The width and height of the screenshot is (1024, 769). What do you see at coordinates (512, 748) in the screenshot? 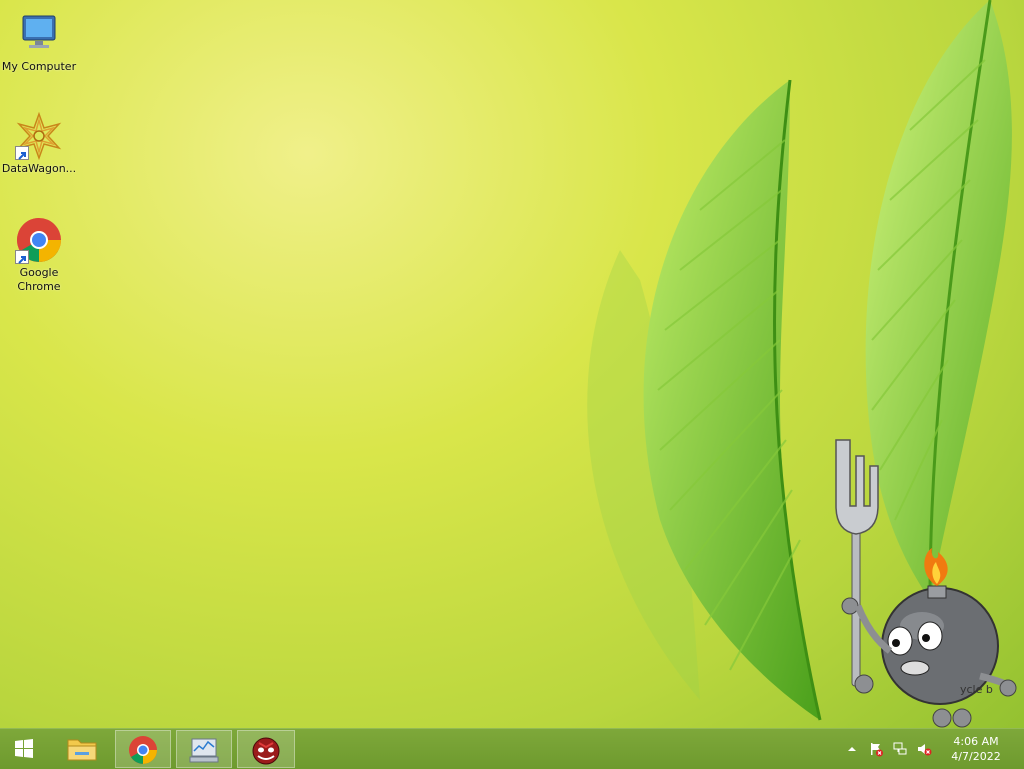
I see `taskbar: 4:06 AM 4/7/2022` at bounding box center [512, 748].